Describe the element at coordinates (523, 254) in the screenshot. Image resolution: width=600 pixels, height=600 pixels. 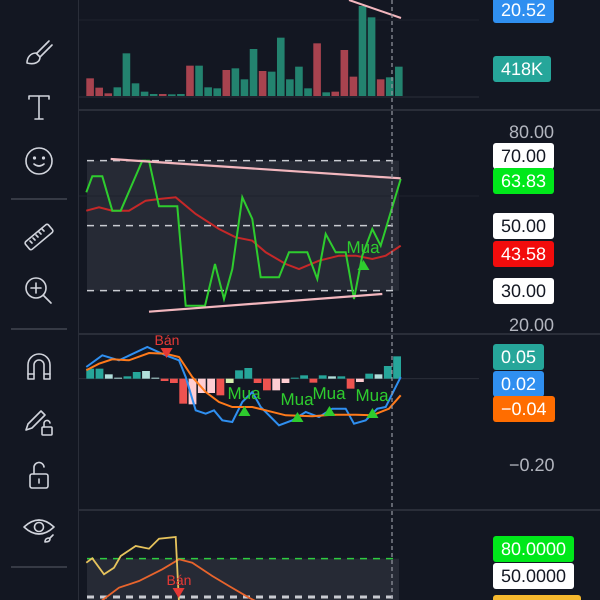
I see `price-label: 43.58` at that location.